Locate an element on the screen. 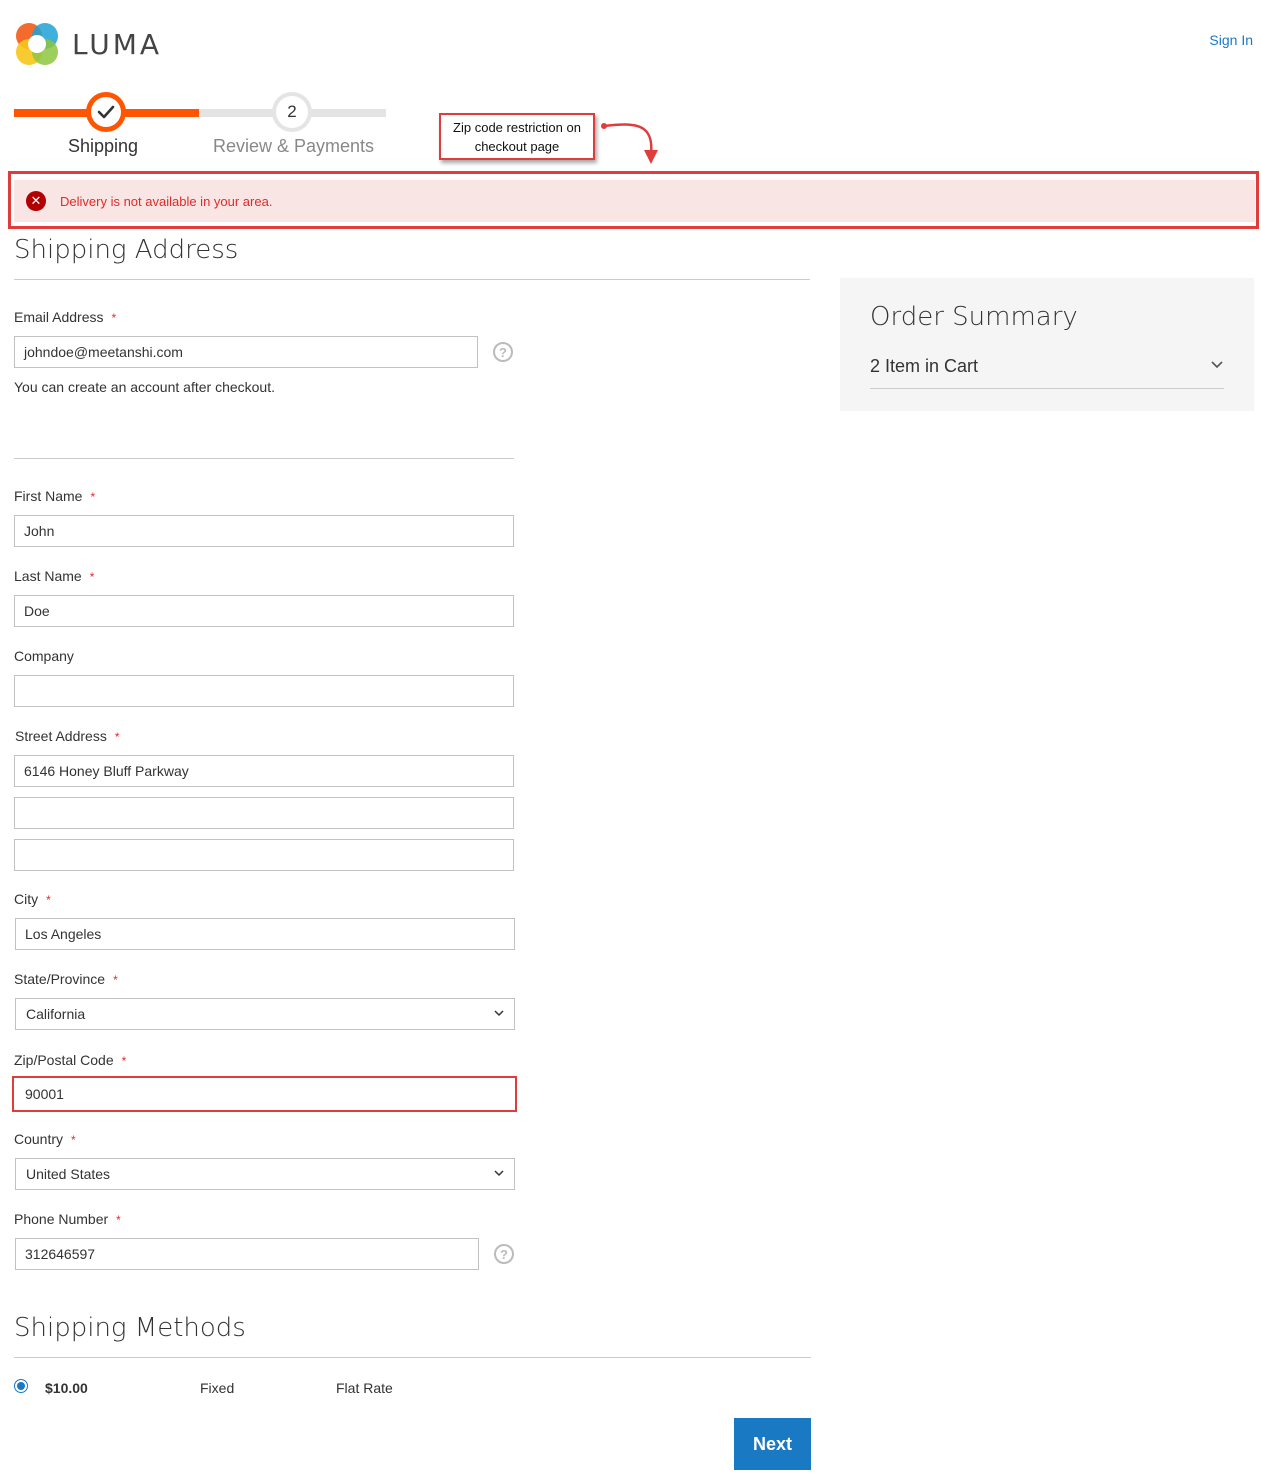  checkout-progress: 2 Shipping Review & Payments is located at coordinates (200, 127).